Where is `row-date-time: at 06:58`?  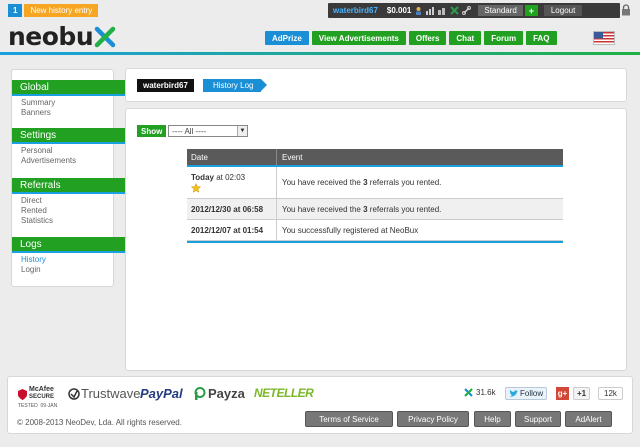 row-date-time: at 06:58 is located at coordinates (247, 209).